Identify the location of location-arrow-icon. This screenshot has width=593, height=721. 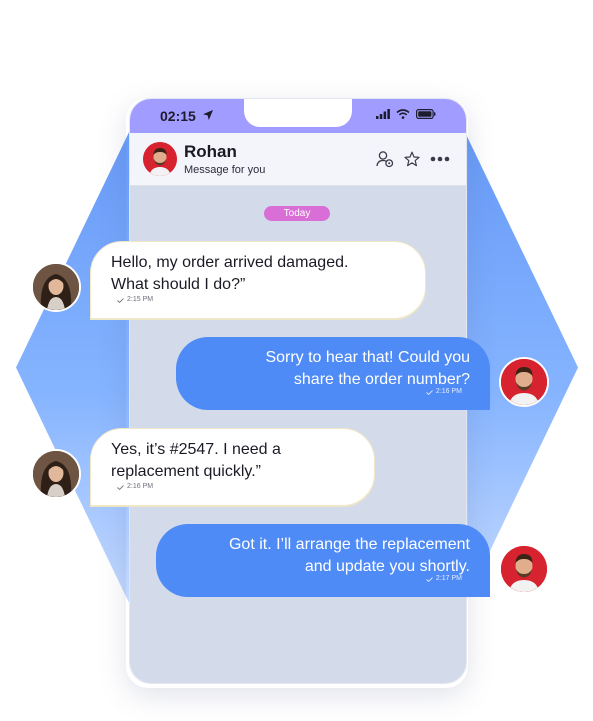
(208, 115).